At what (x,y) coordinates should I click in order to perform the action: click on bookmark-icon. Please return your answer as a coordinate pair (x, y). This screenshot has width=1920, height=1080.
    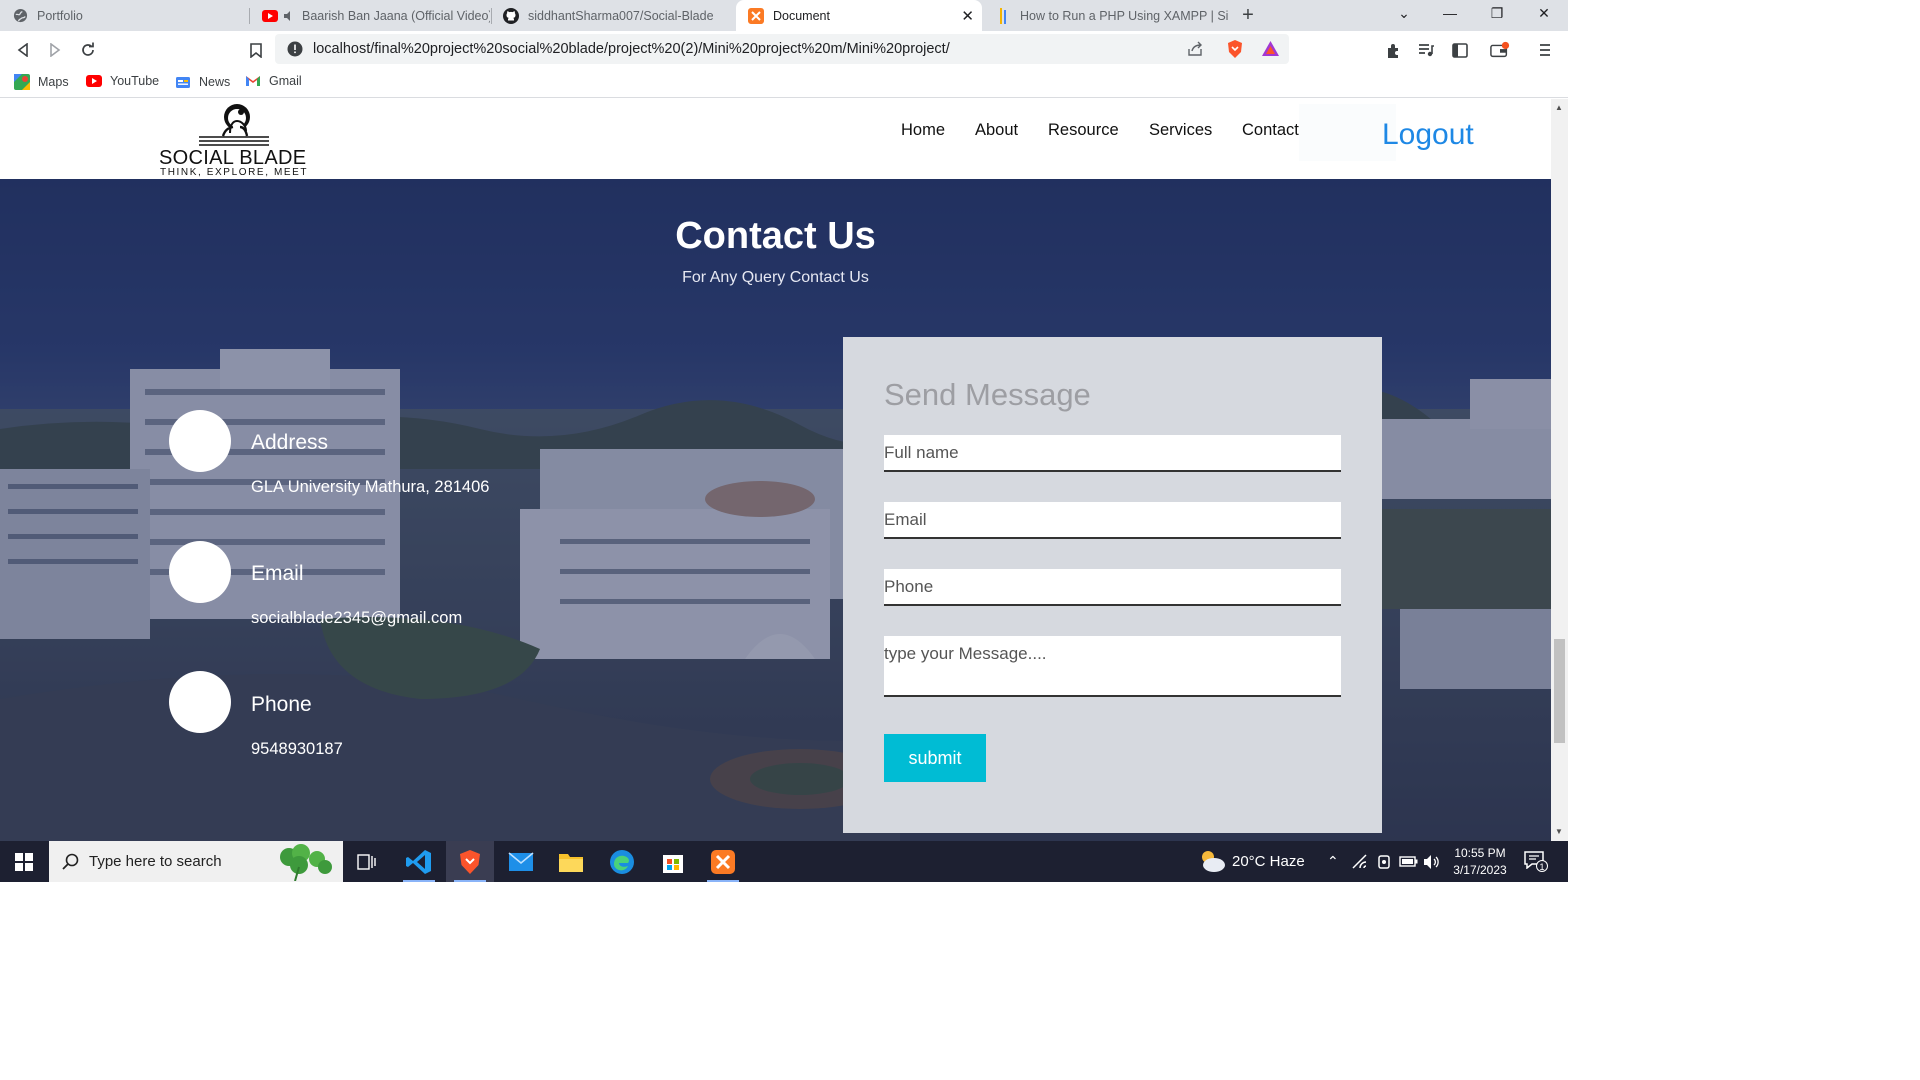
    Looking at the image, I should click on (256, 50).